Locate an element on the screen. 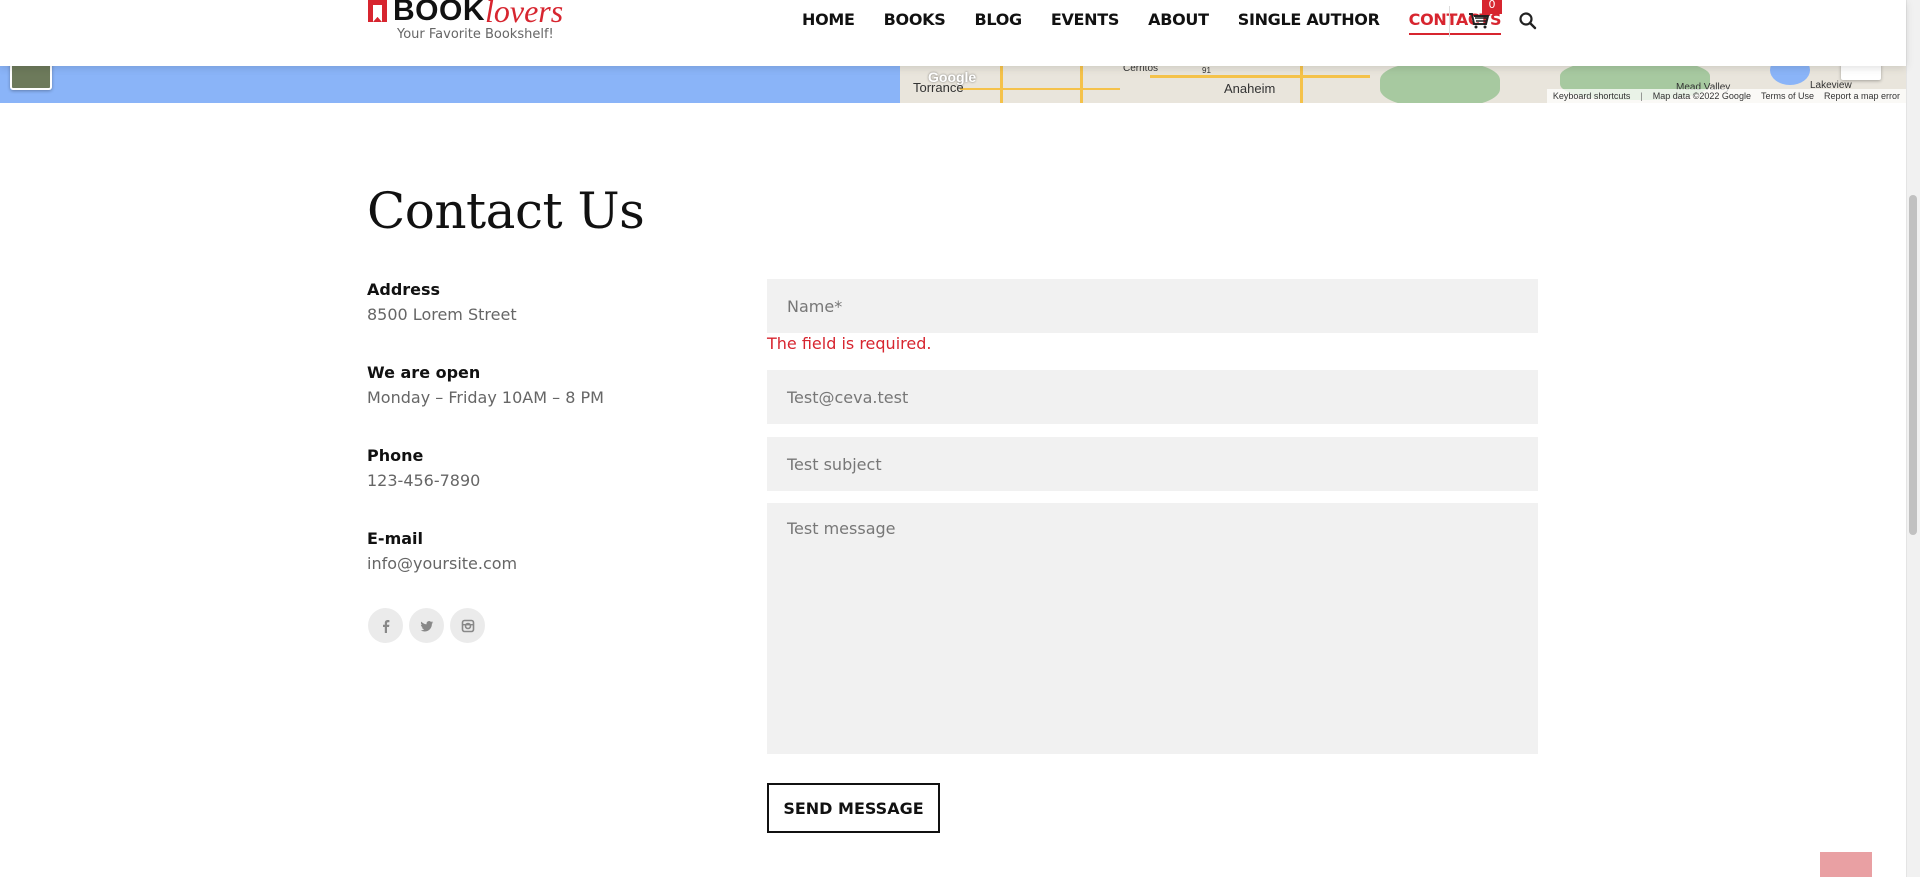 This screenshot has height=877, width=1920. logo-text-lovers: lovers is located at coordinates (524, 14).